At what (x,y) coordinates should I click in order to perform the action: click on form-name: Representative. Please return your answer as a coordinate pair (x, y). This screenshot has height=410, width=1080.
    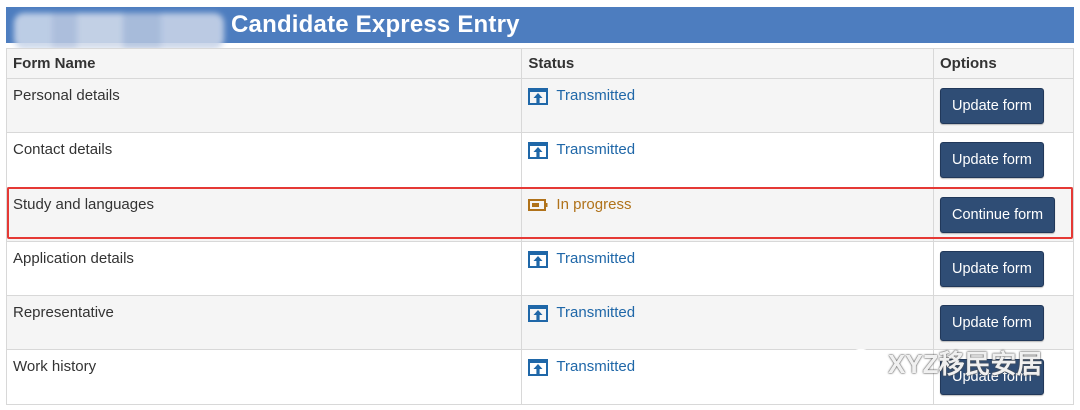
    Looking at the image, I should click on (264, 323).